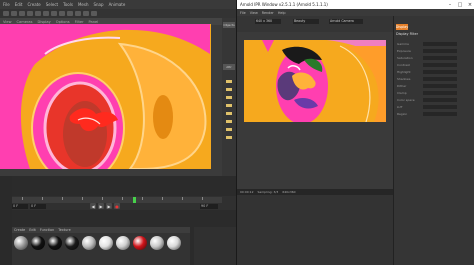  Describe the element at coordinates (19, 4) in the screenshot. I see `menu-edit: Edit` at that location.